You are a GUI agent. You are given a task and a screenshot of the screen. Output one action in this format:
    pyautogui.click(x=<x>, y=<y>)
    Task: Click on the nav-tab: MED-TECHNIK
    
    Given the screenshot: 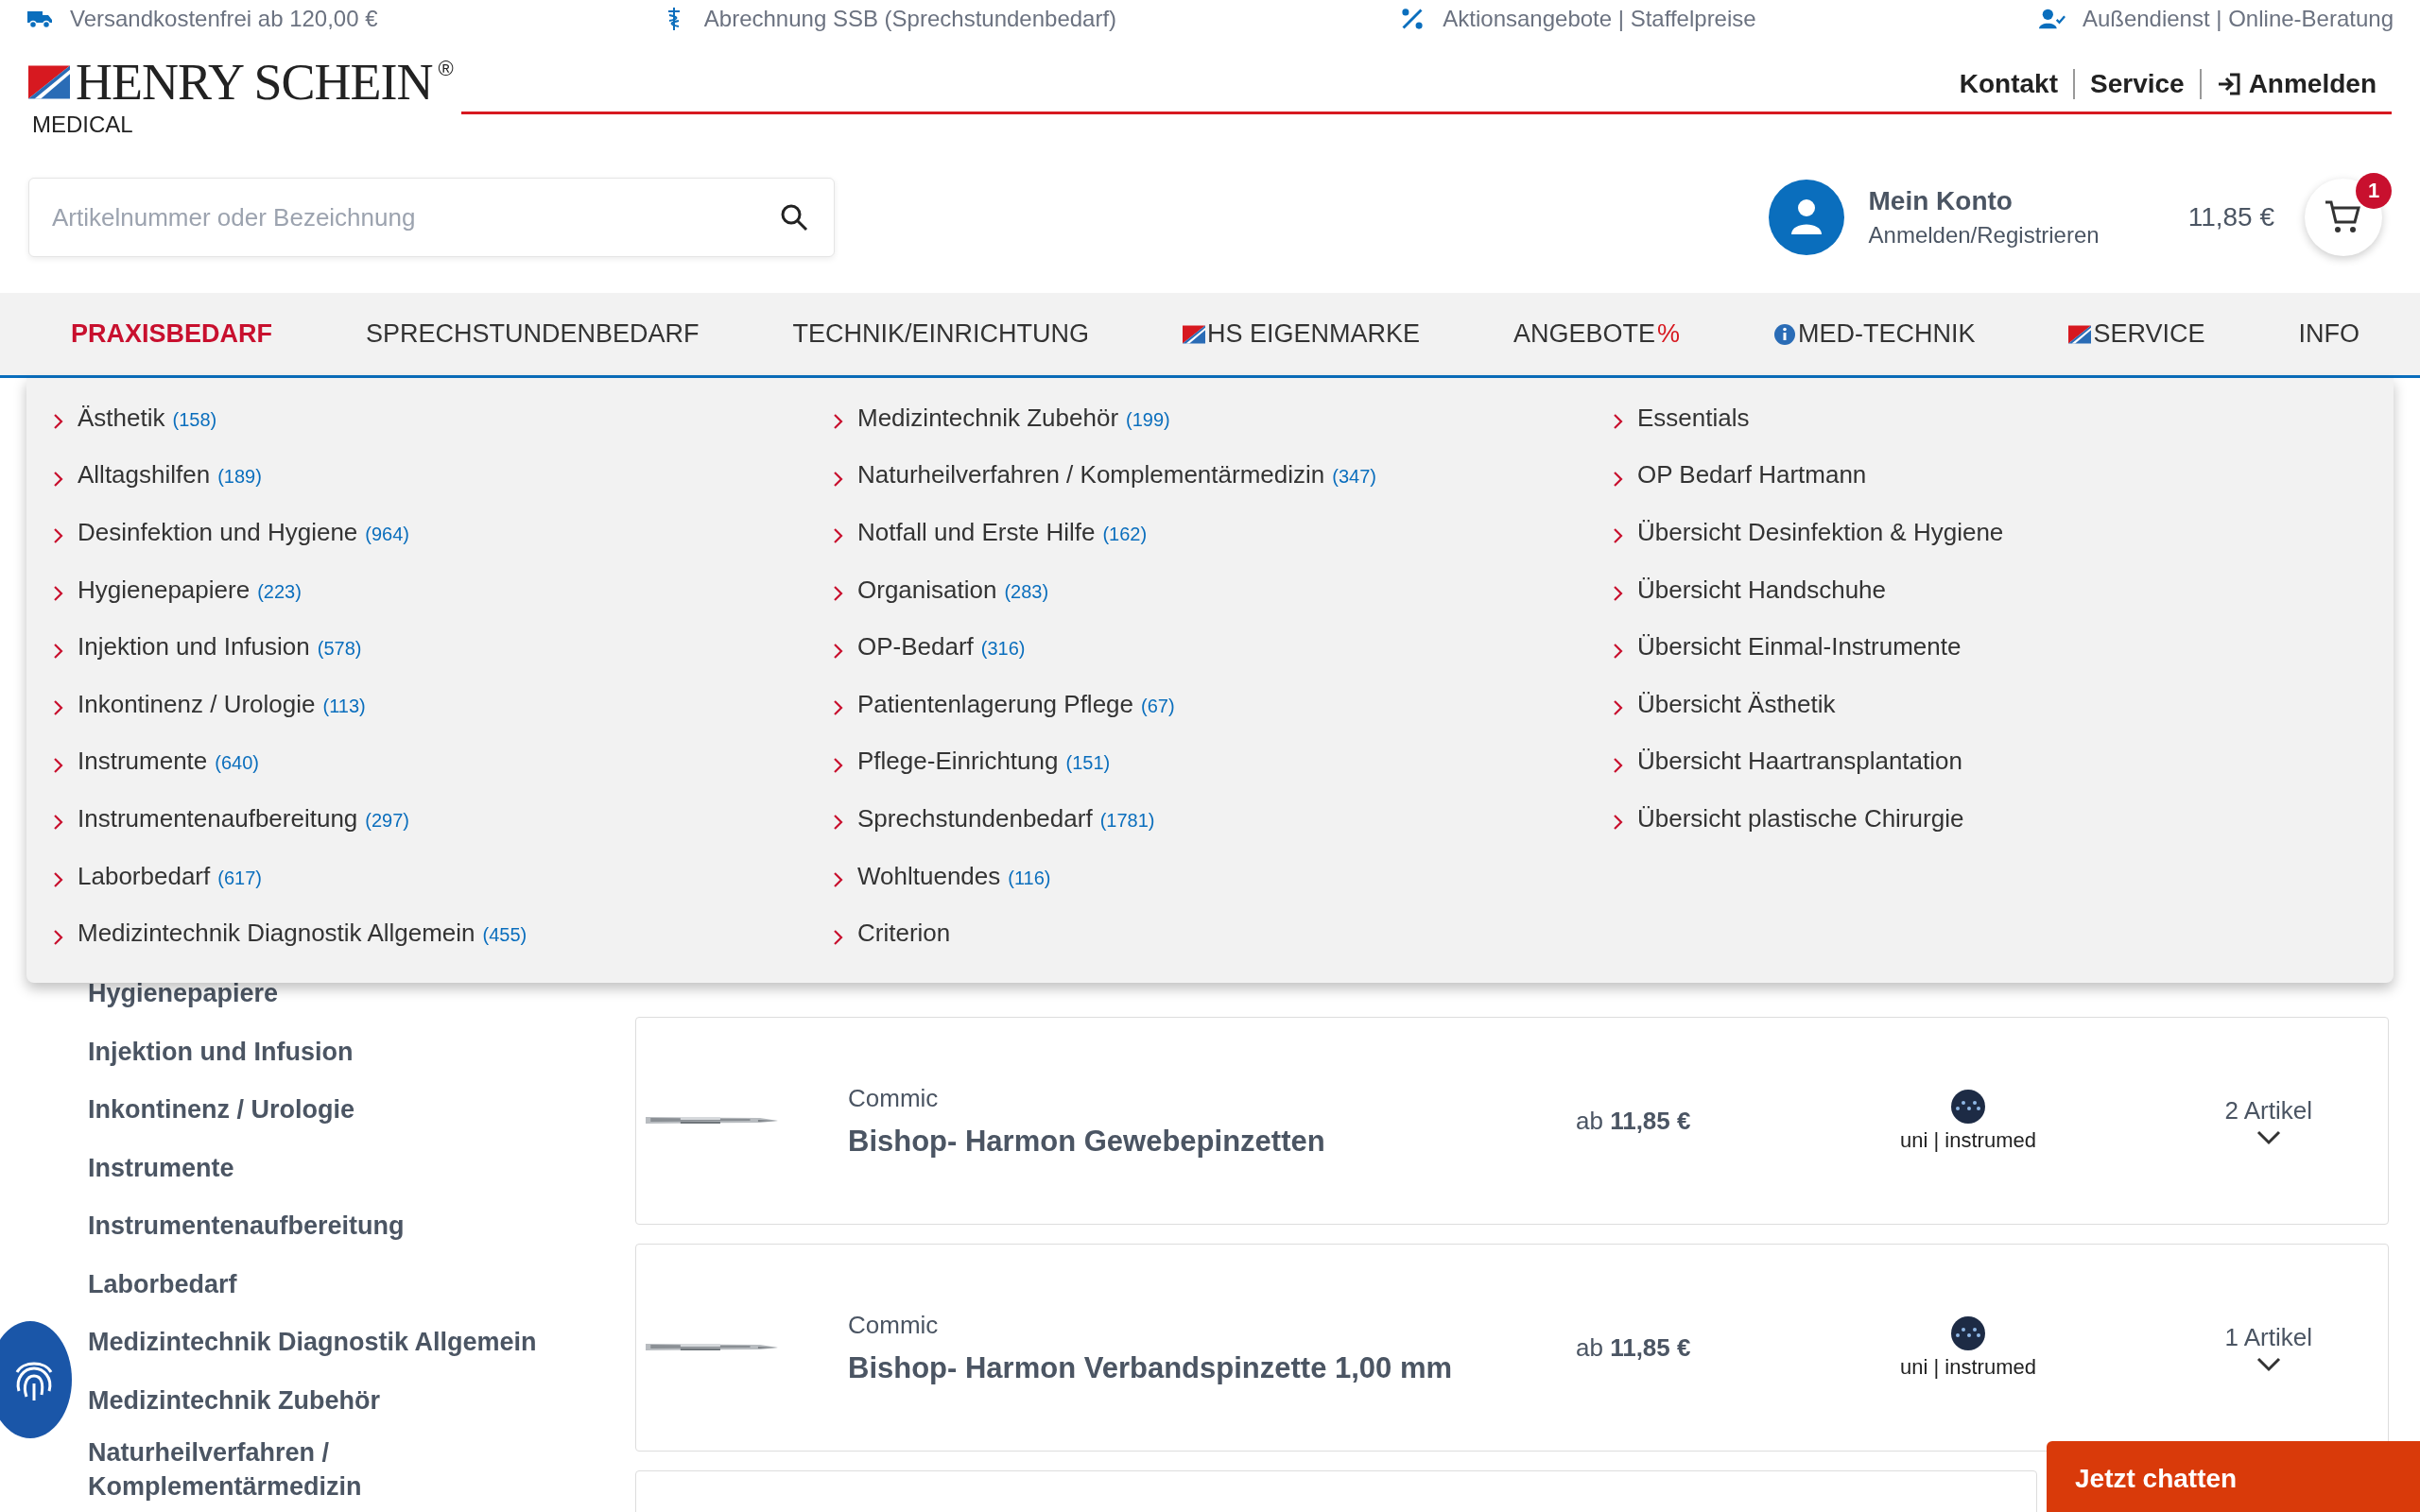 What is the action you would take?
    pyautogui.click(x=1874, y=334)
    